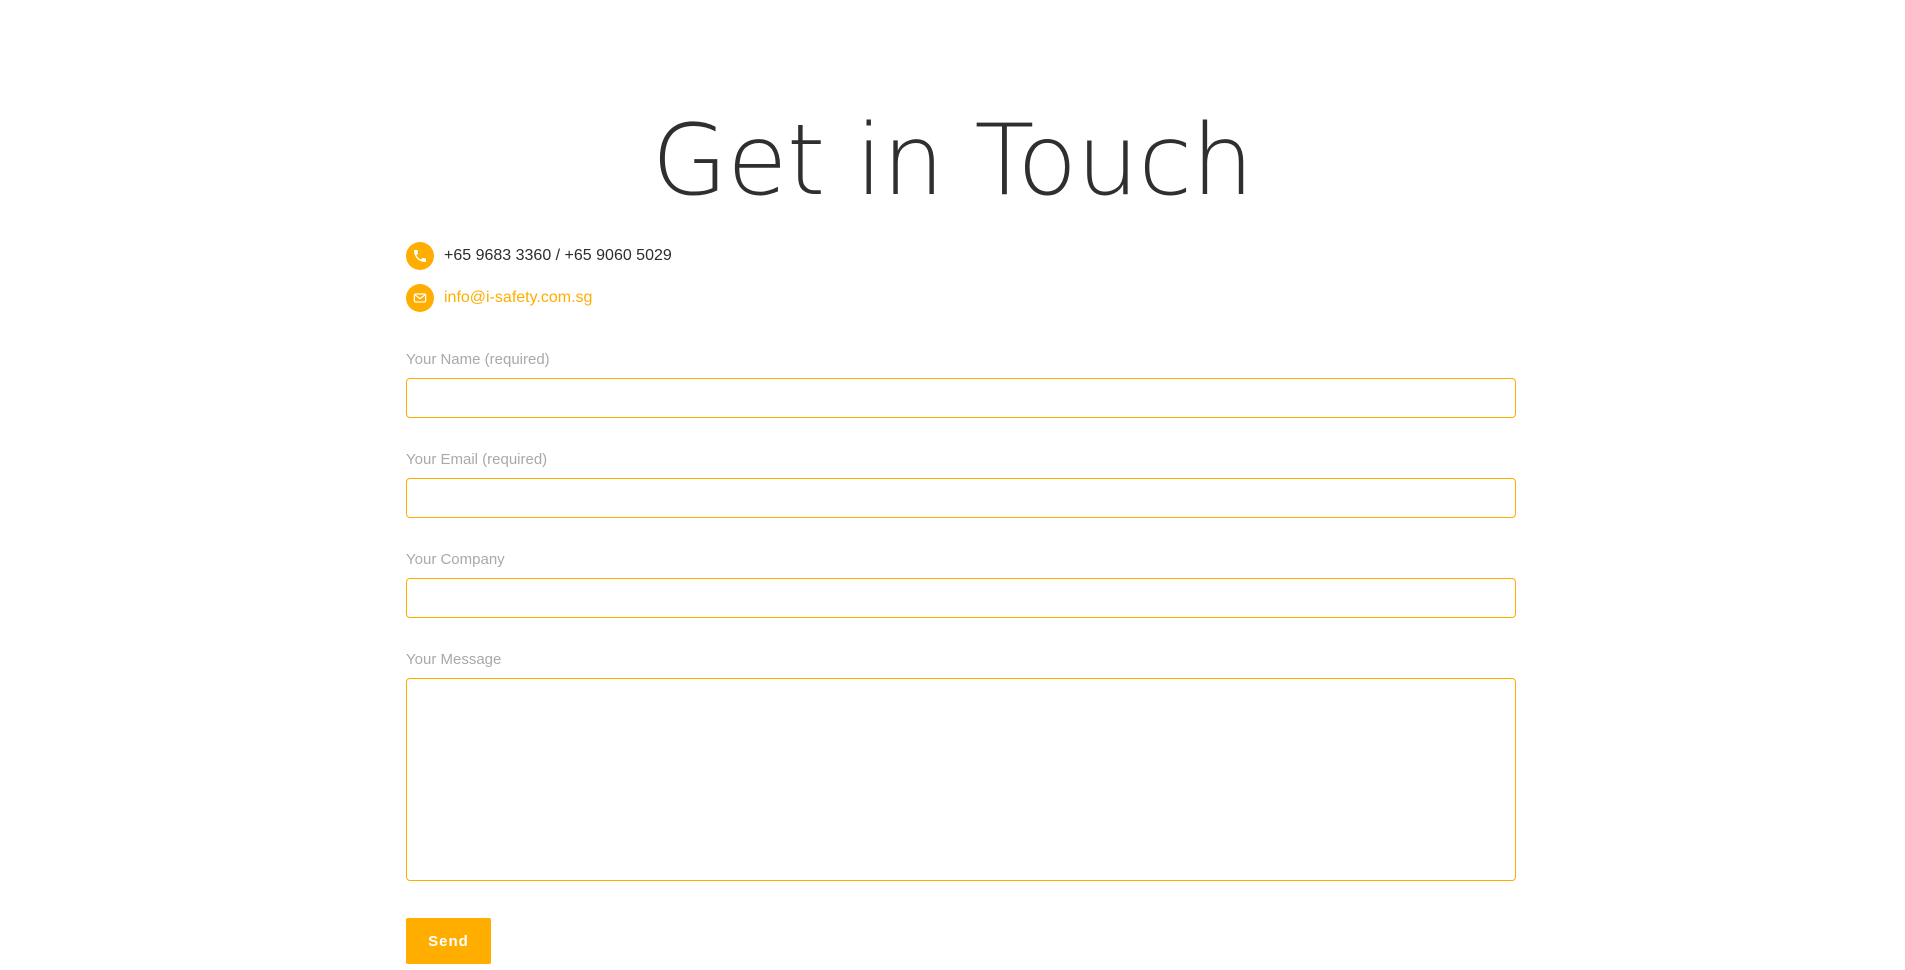 The width and height of the screenshot is (1905, 970). Describe the element at coordinates (518, 298) in the screenshot. I see `email-link: info@i-safety.com.sg` at that location.